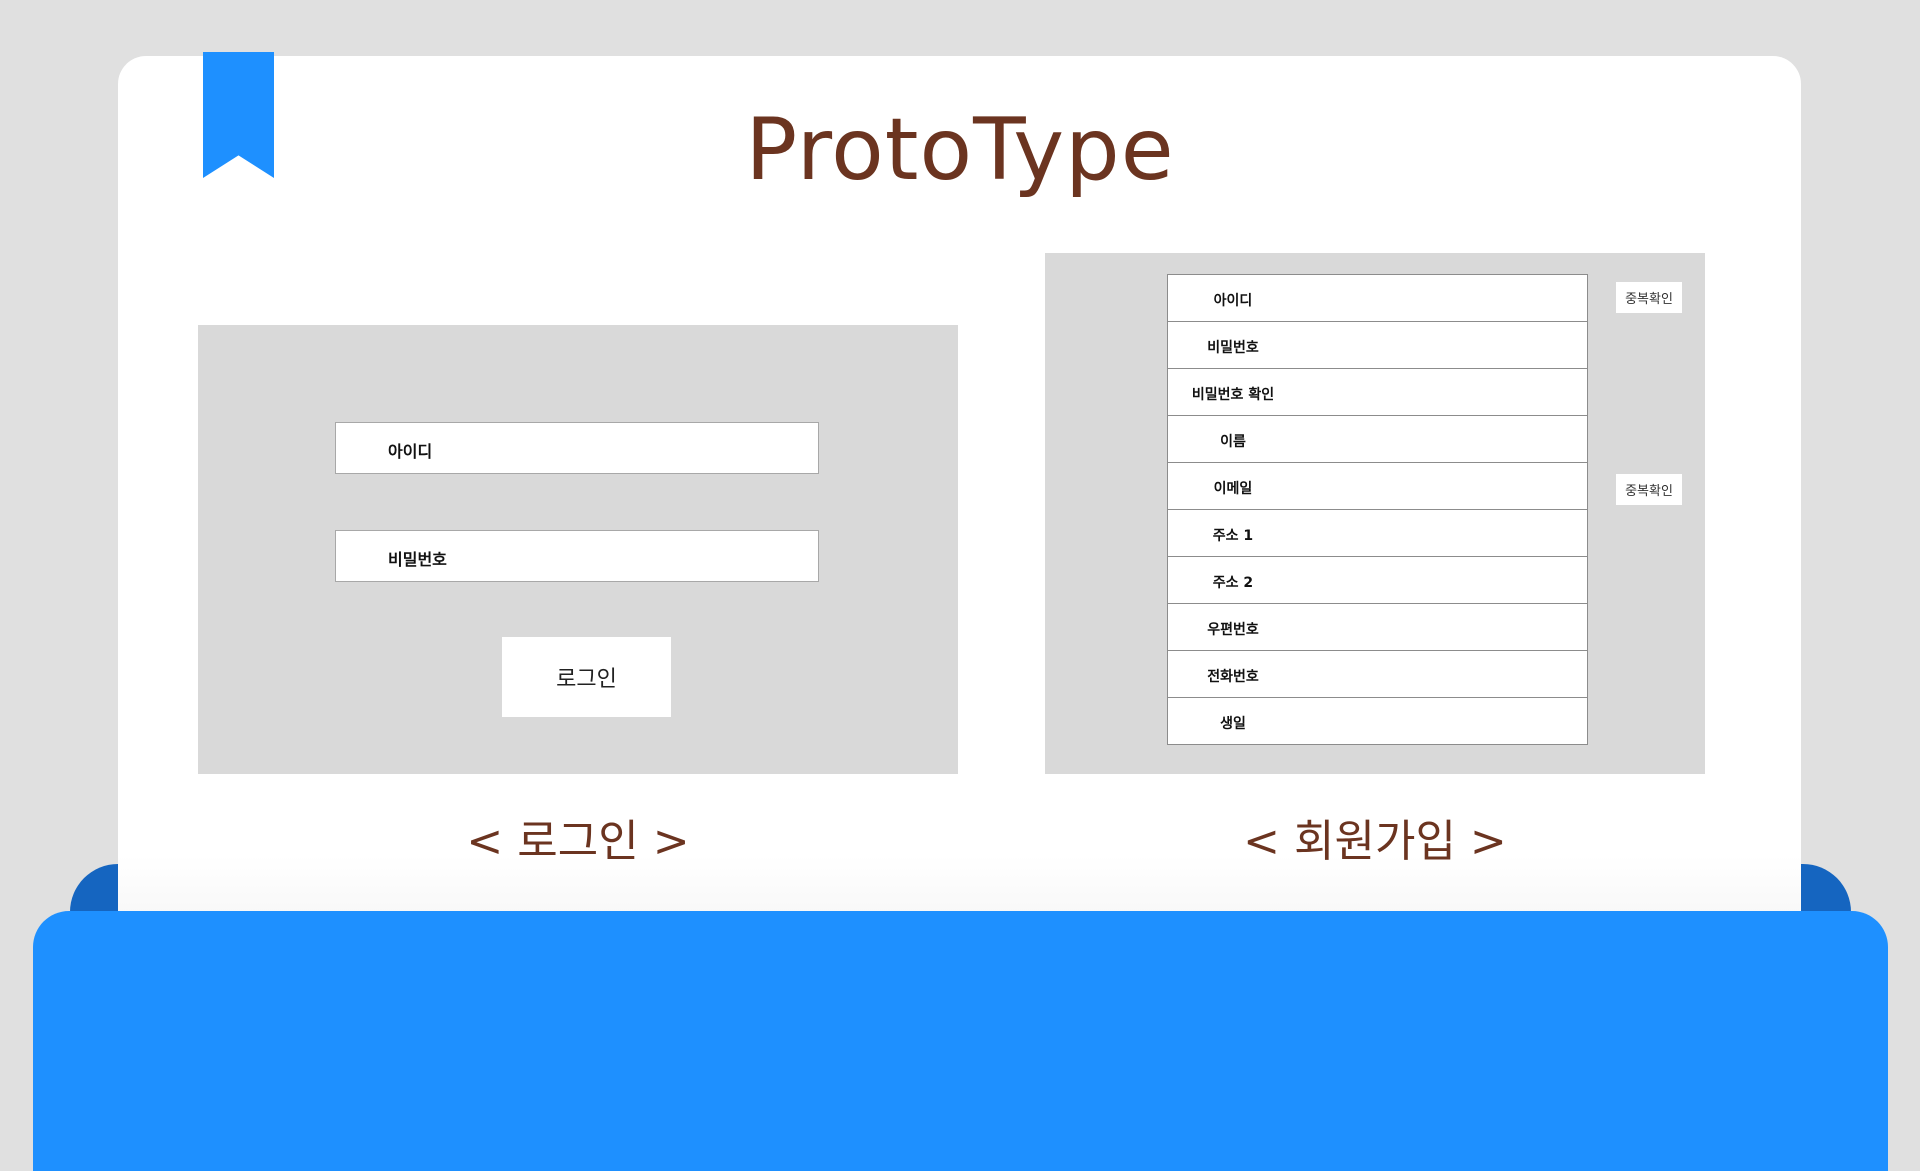 This screenshot has height=1171, width=1920. Describe the element at coordinates (1649, 297) in the screenshot. I see `id-duplicate-check-button: 중복확인` at that location.